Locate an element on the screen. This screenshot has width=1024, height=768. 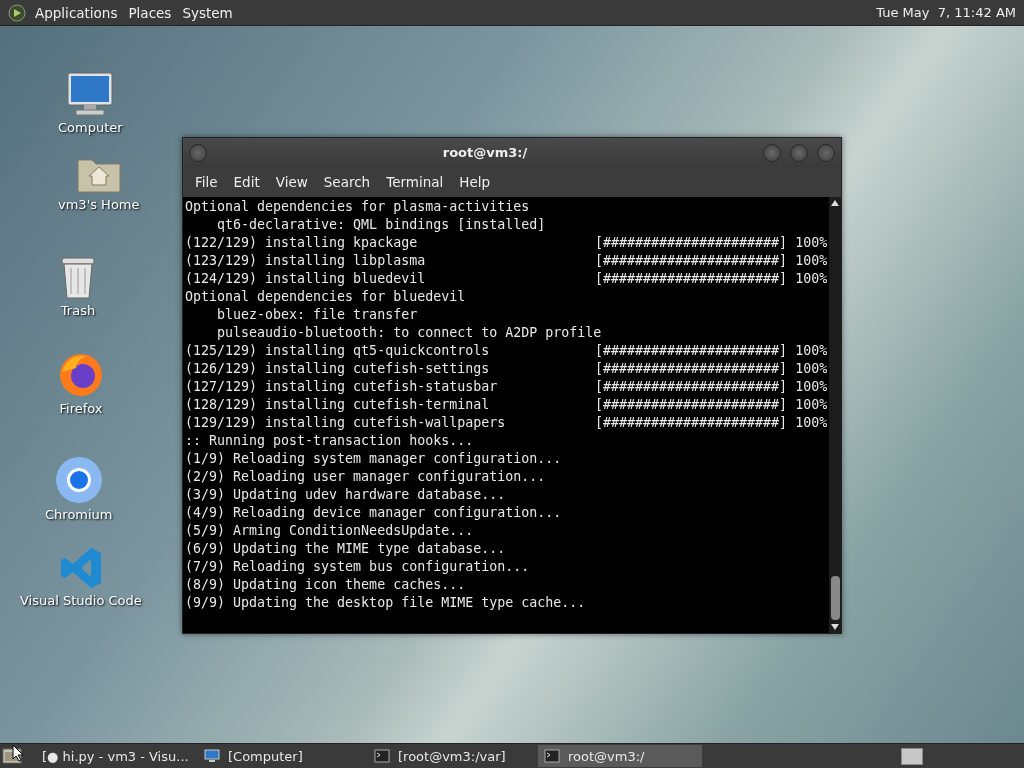
scrollbar is located at coordinates (835, 415).